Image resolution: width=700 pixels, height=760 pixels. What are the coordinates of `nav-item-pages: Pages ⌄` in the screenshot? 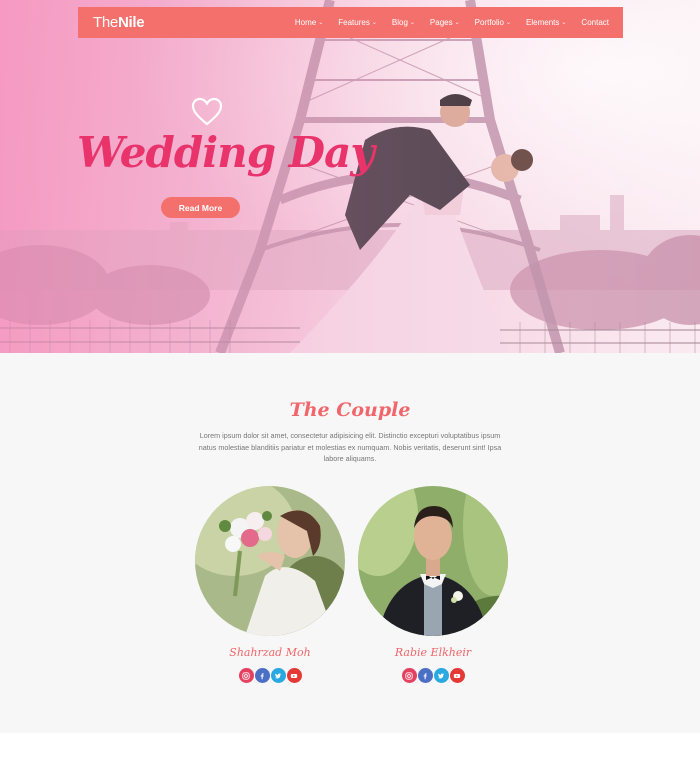 It's located at (445, 22).